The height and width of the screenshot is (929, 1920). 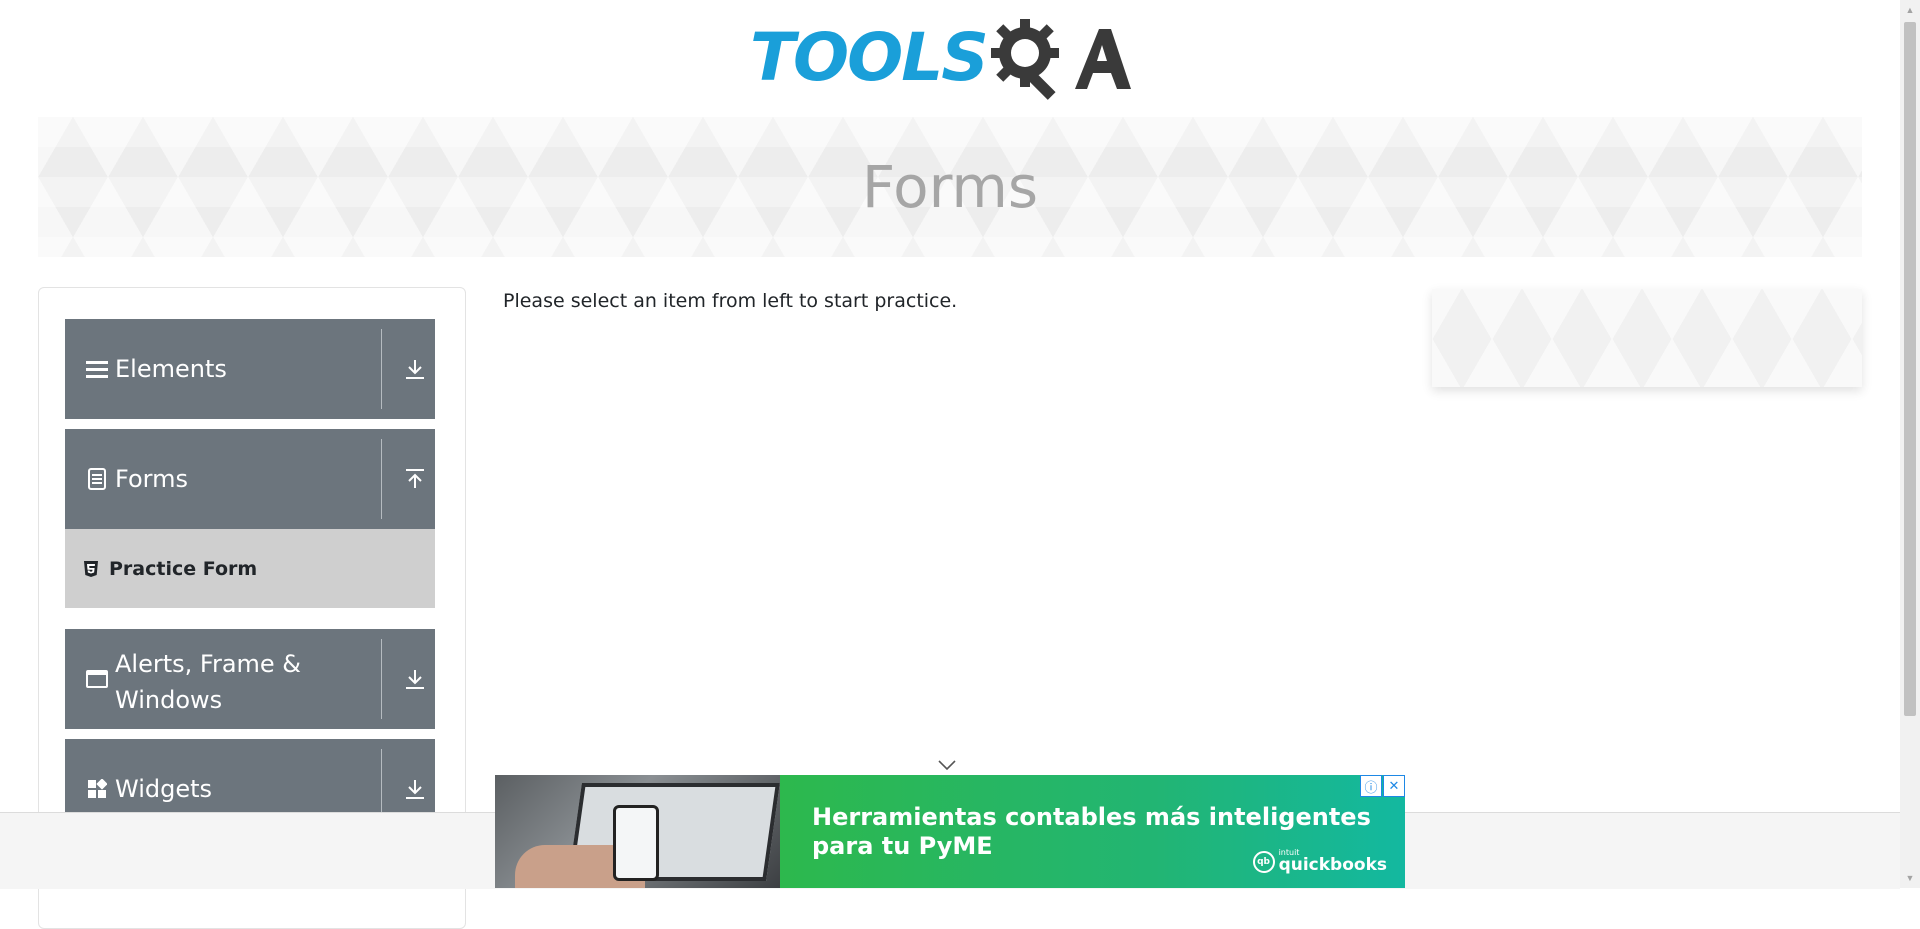 I want to click on logo-tools-text: TOOLS, so click(x=869, y=57).